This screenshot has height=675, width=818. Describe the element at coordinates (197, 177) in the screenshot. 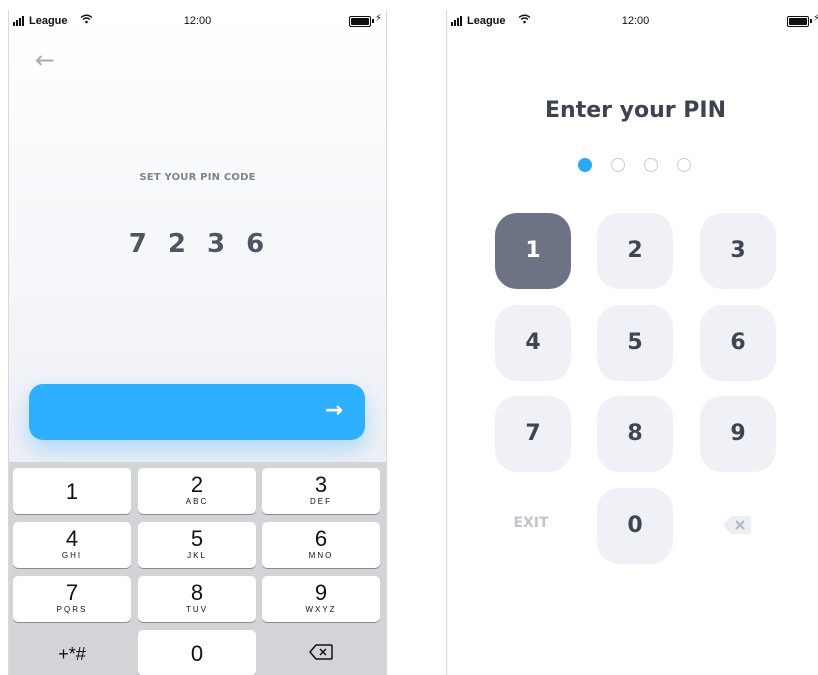

I see `set-pin-label: SET YOUR PIN CODE` at that location.